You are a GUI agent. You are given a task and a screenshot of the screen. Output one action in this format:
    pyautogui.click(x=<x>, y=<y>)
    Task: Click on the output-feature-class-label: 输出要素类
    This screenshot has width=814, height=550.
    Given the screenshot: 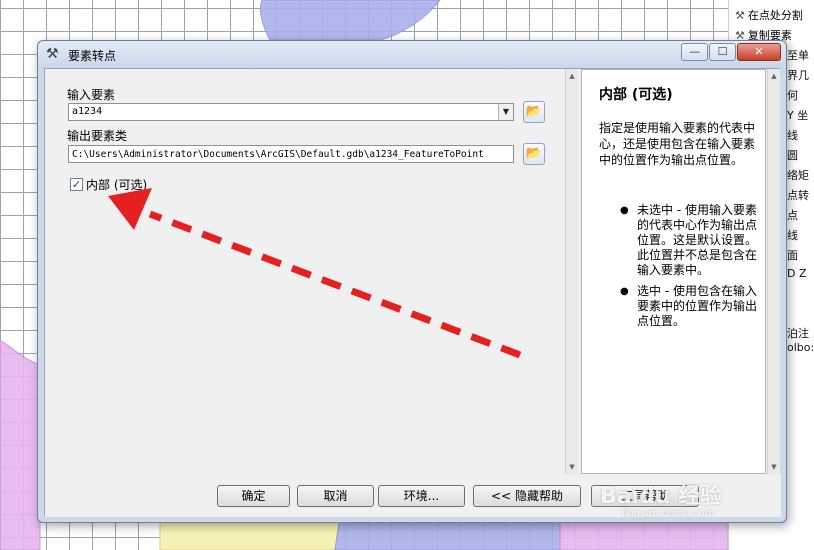 What is the action you would take?
    pyautogui.click(x=97, y=136)
    